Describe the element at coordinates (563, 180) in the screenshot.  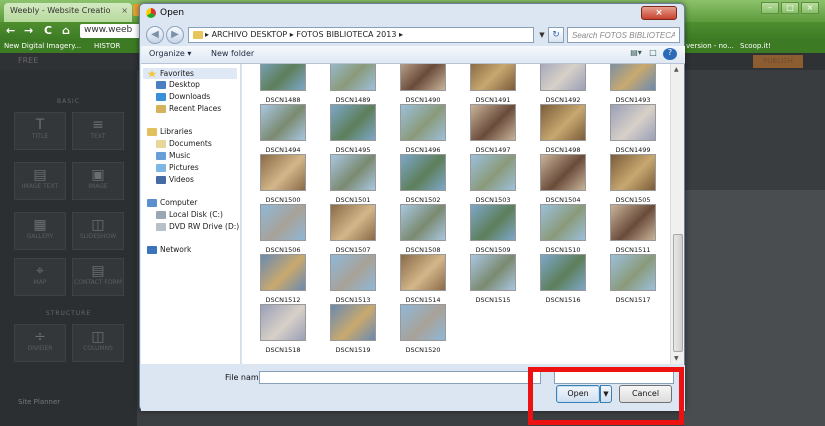
I see `file-item: DSCN1504` at that location.